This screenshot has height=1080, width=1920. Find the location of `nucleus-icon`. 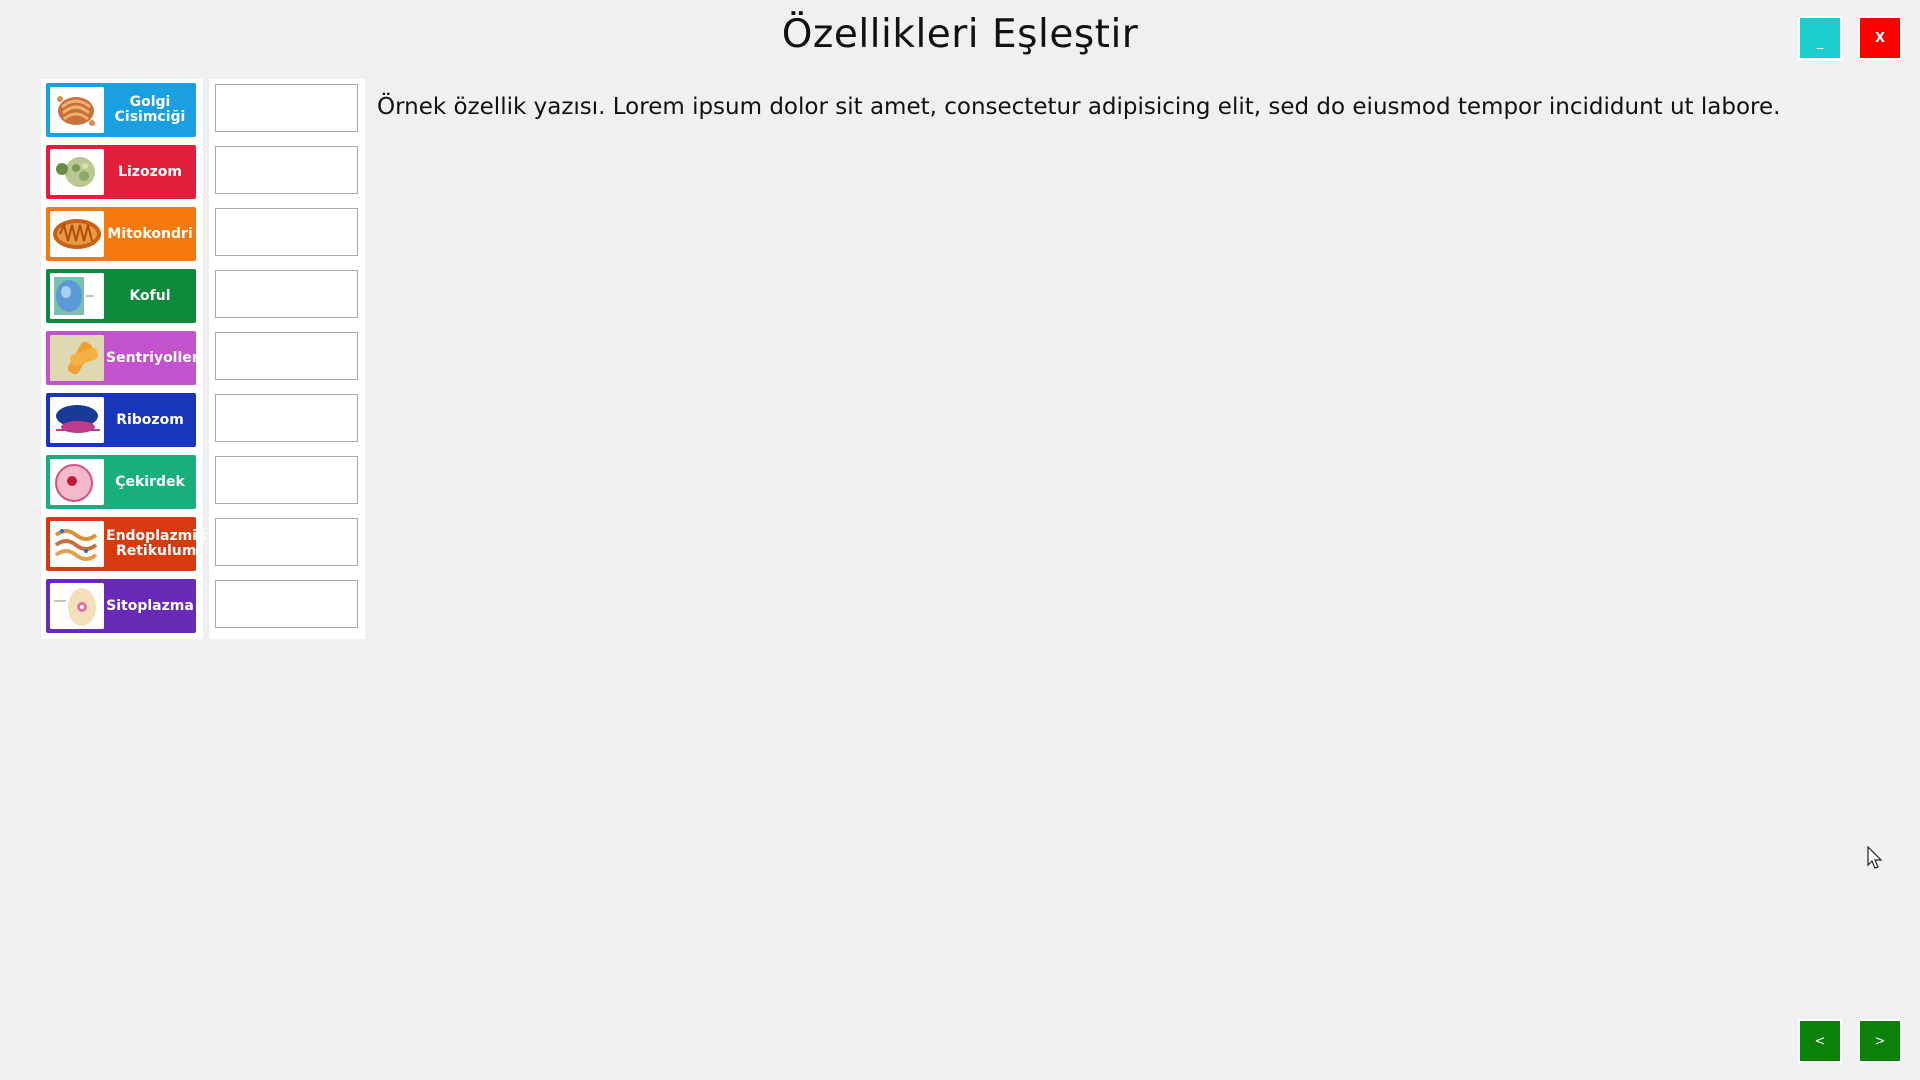

nucleus-icon is located at coordinates (77, 482).